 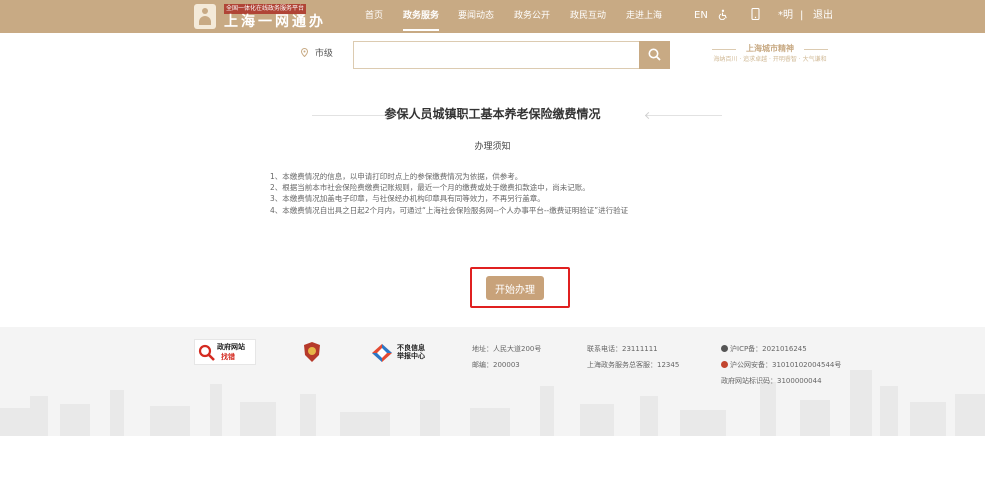 What do you see at coordinates (496, 365) in the screenshot?
I see `footer-postcode: 邮编：200003` at bounding box center [496, 365].